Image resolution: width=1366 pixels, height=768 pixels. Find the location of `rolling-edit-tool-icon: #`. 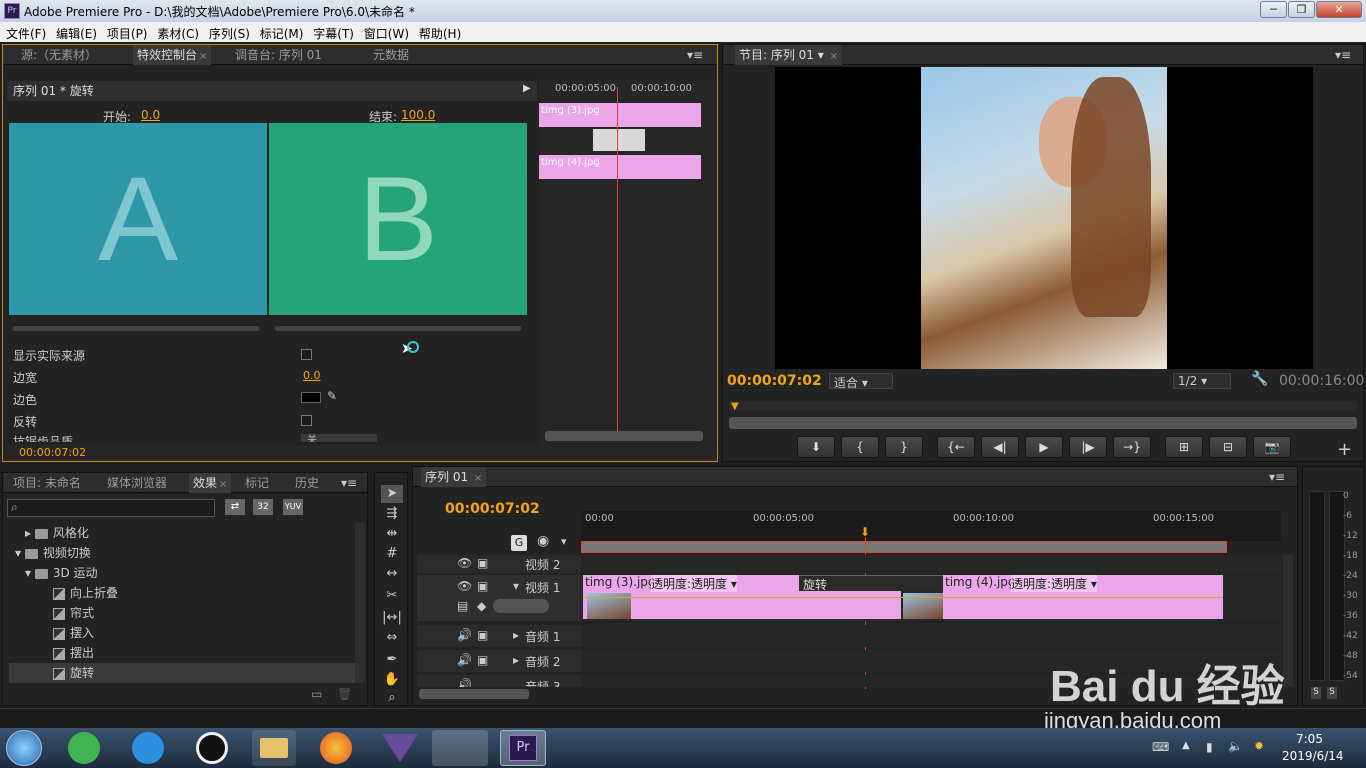

rolling-edit-tool-icon: # is located at coordinates (392, 554).